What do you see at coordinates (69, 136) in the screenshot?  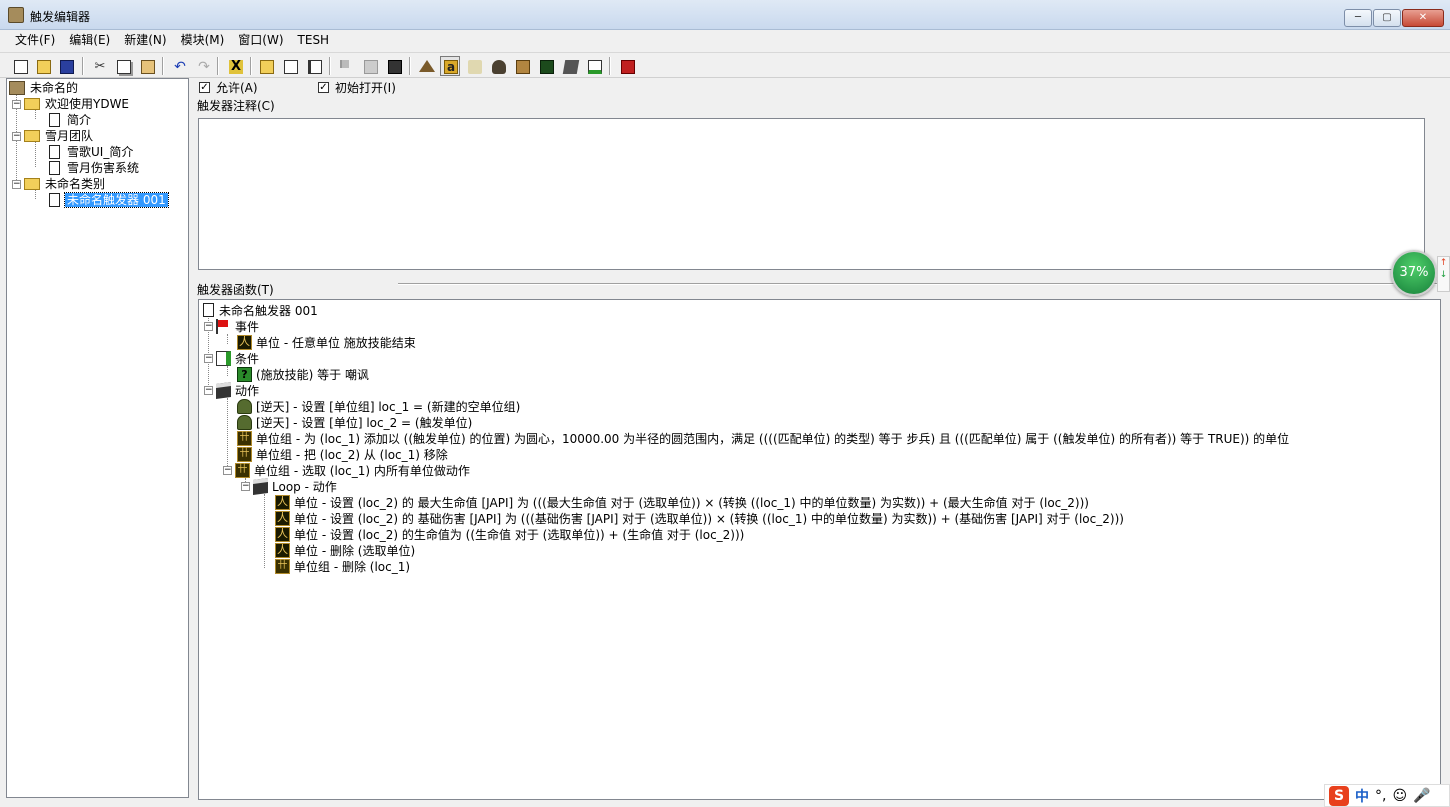 I see `tree-item-label: 雪月团队` at bounding box center [69, 136].